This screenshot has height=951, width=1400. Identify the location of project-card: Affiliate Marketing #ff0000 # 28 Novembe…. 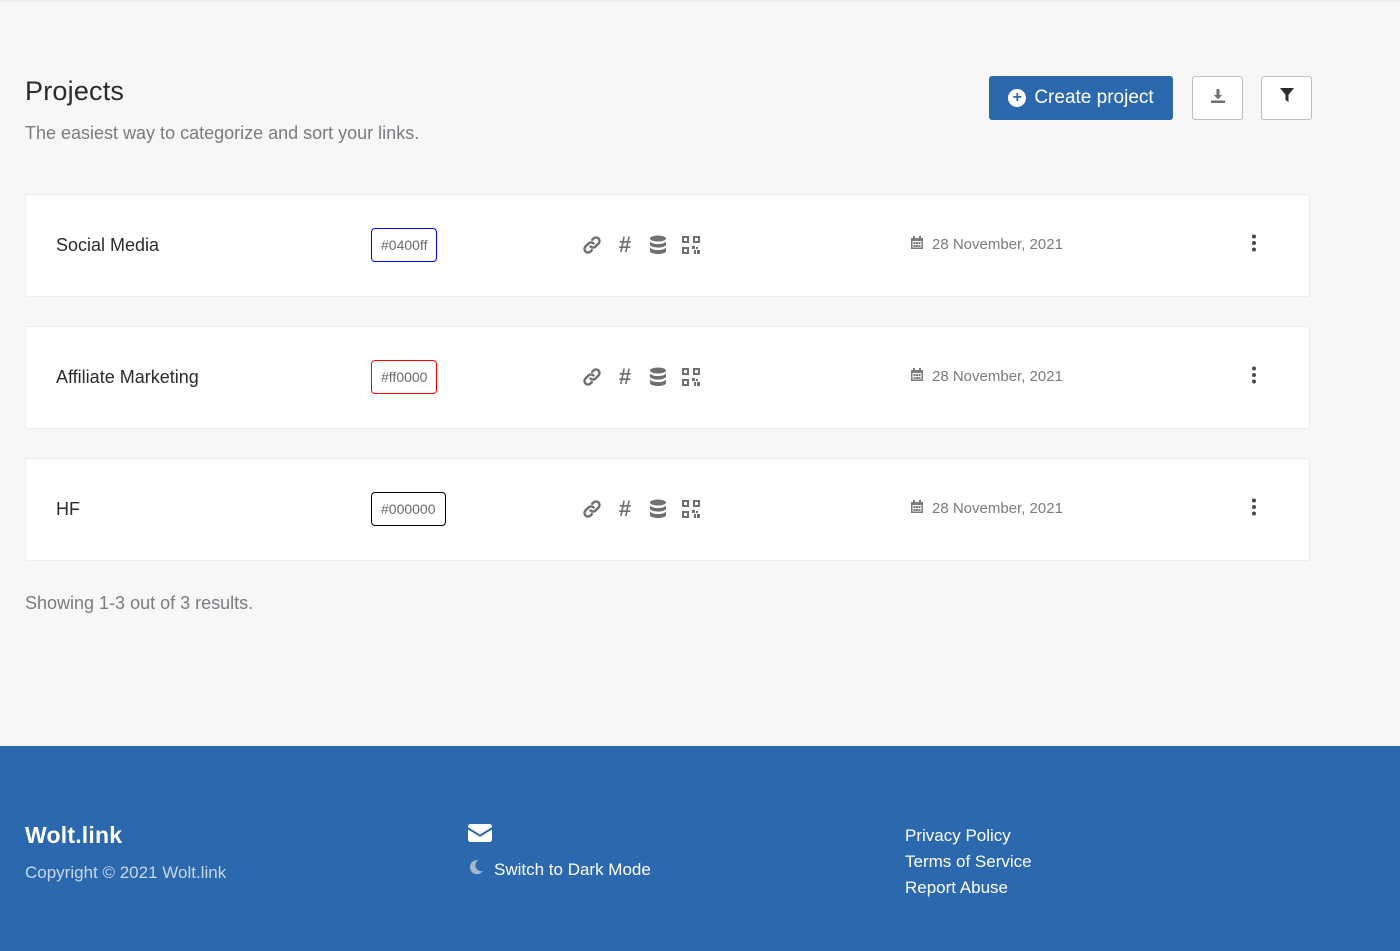
(667, 377).